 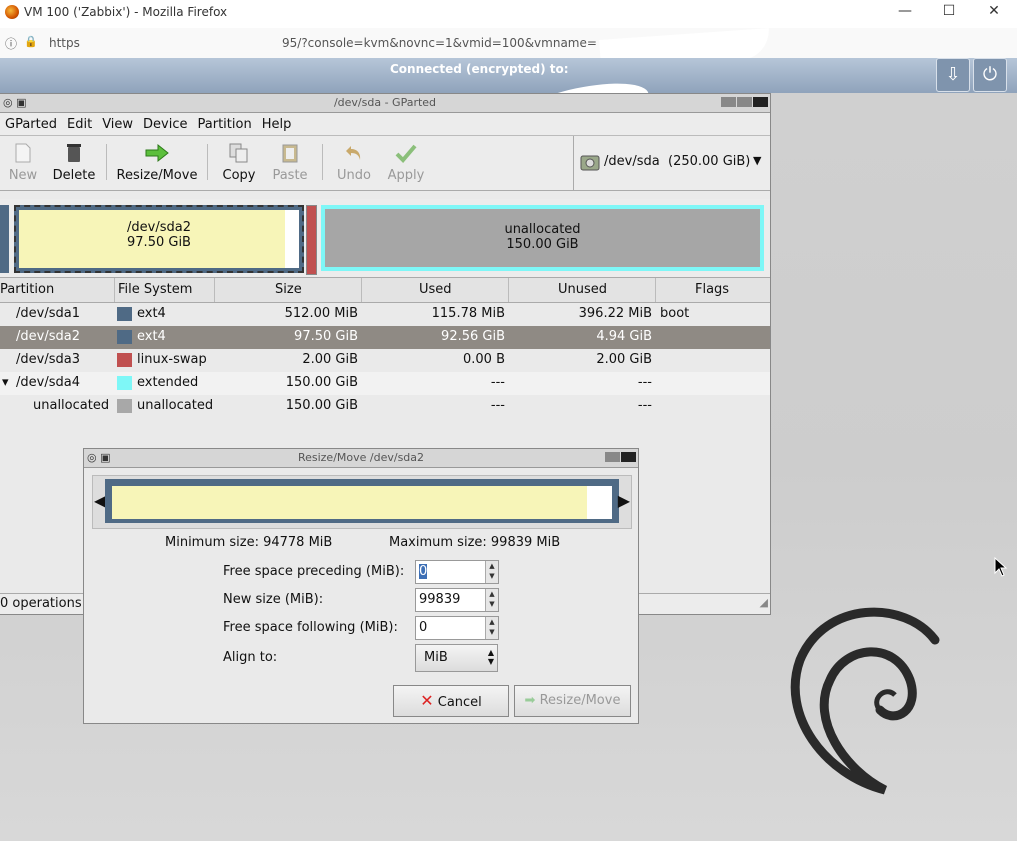 What do you see at coordinates (250, 657) in the screenshot?
I see `align-to-label: Align to:` at bounding box center [250, 657].